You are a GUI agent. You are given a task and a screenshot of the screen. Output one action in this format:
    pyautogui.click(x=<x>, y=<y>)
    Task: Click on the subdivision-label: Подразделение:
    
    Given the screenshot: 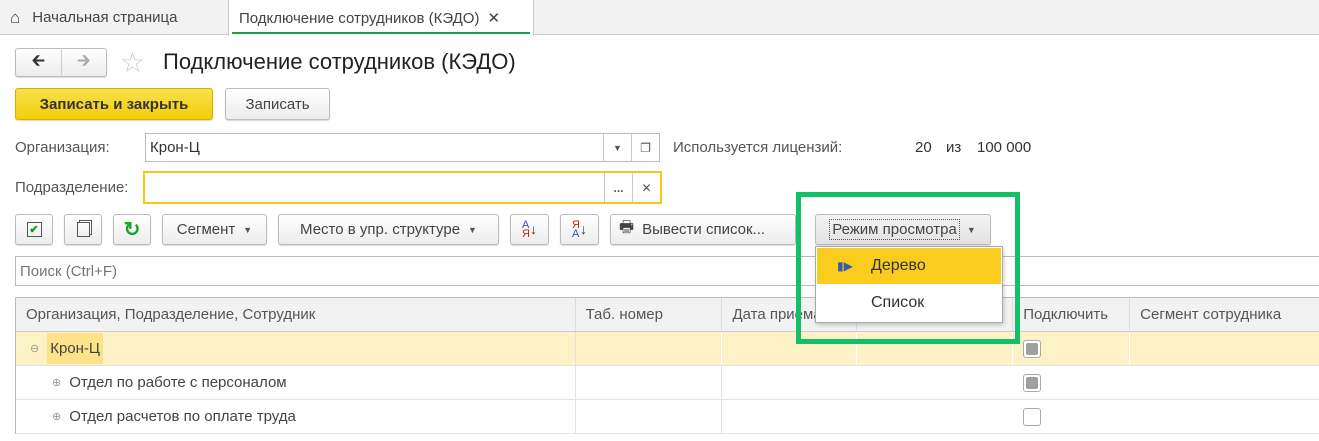 What is the action you would take?
    pyautogui.click(x=72, y=187)
    